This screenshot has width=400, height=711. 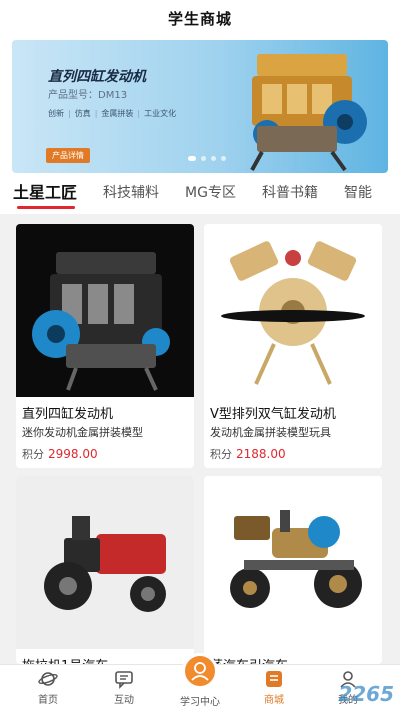 I want to click on product-desc: 发动机金属拼装模型玩具, so click(x=270, y=432).